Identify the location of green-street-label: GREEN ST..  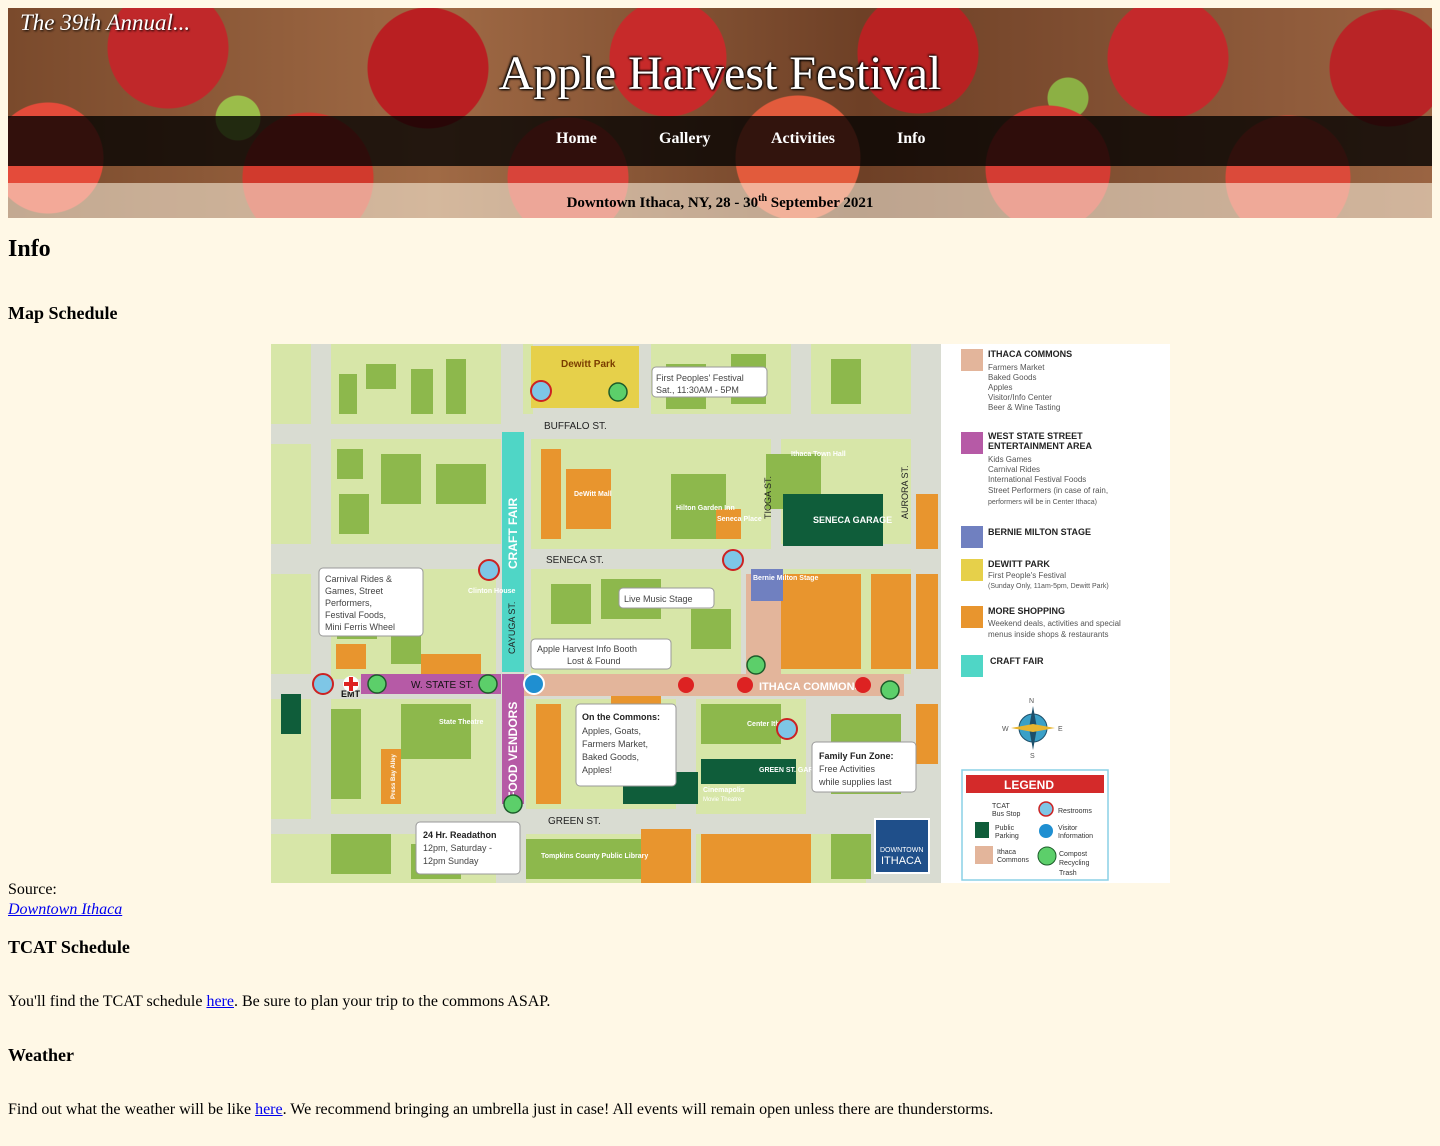
(574, 821).